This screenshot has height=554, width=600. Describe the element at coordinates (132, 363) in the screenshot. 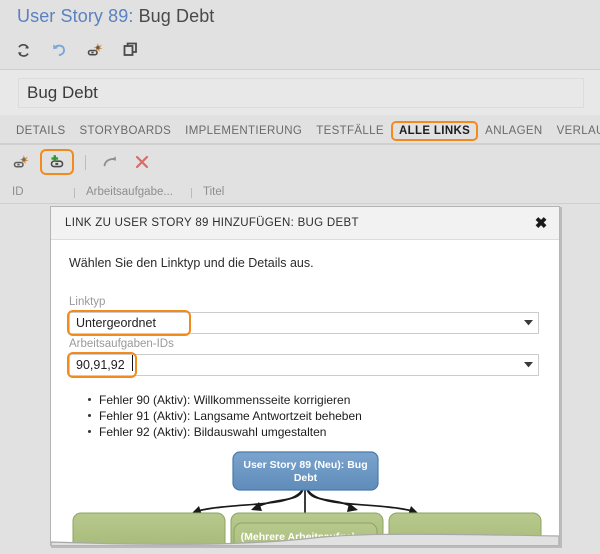

I see `text-cursor` at that location.